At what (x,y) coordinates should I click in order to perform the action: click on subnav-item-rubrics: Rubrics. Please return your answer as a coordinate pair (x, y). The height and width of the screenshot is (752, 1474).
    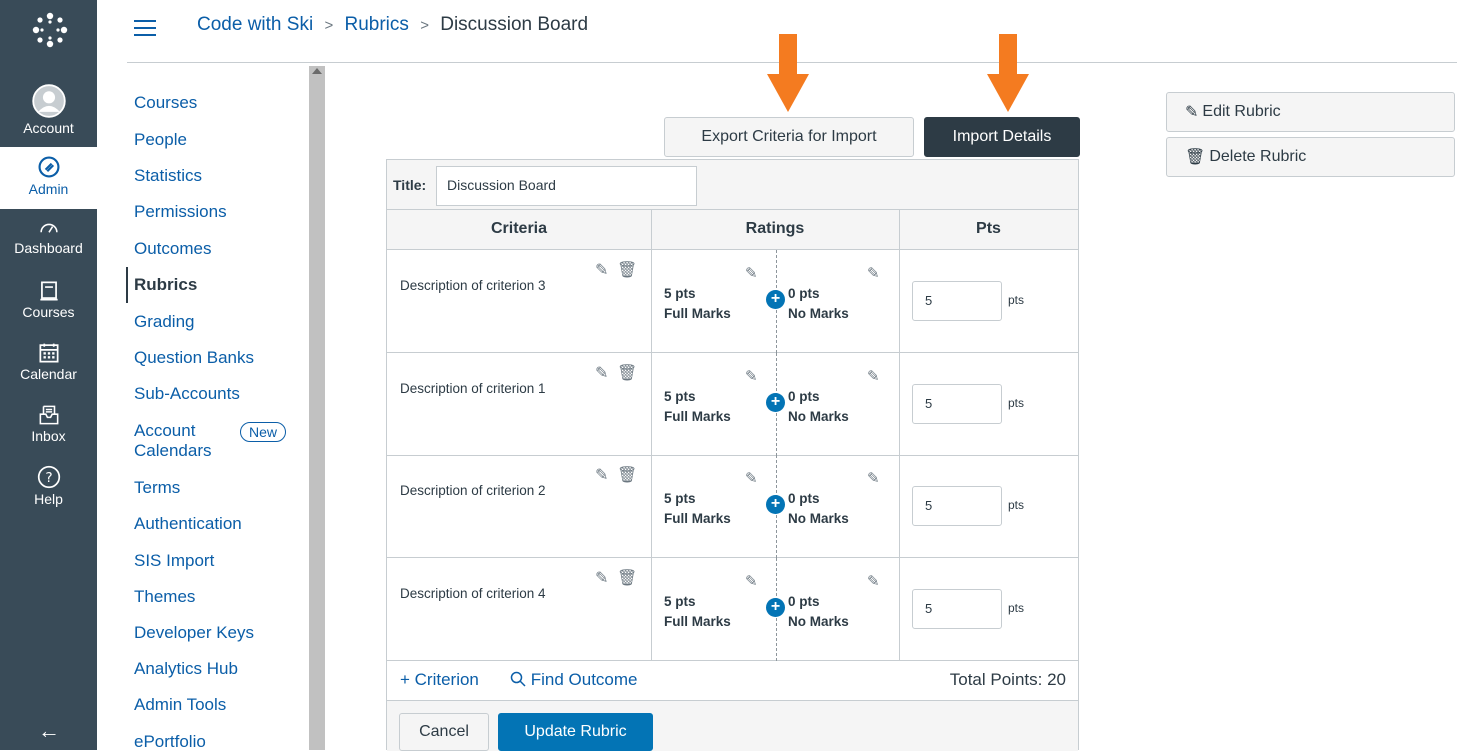
    Looking at the image, I should click on (165, 285).